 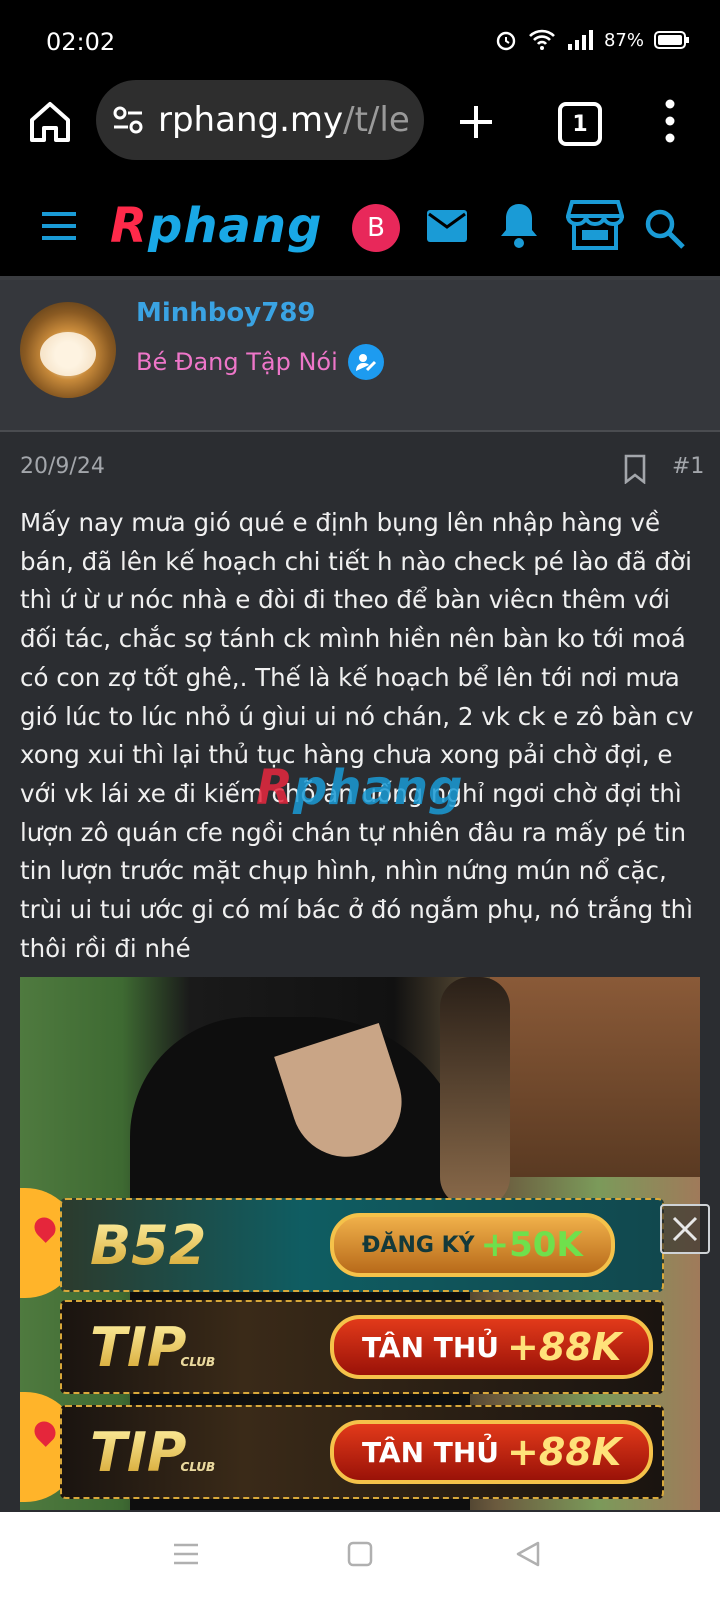 I want to click on post-date: 20/9/24, so click(x=62, y=466).